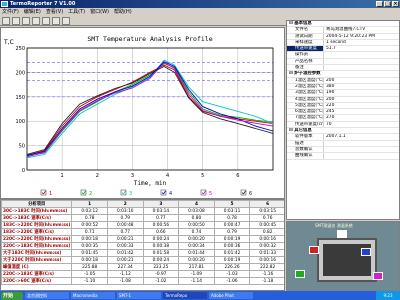  I want to click on props-key: 6温区温度(℃), so click(309, 112).